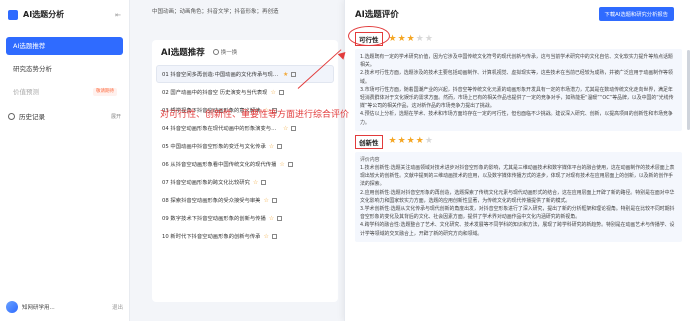 This screenshot has height=321, width=692. I want to click on refresh-icon, so click(215, 52).